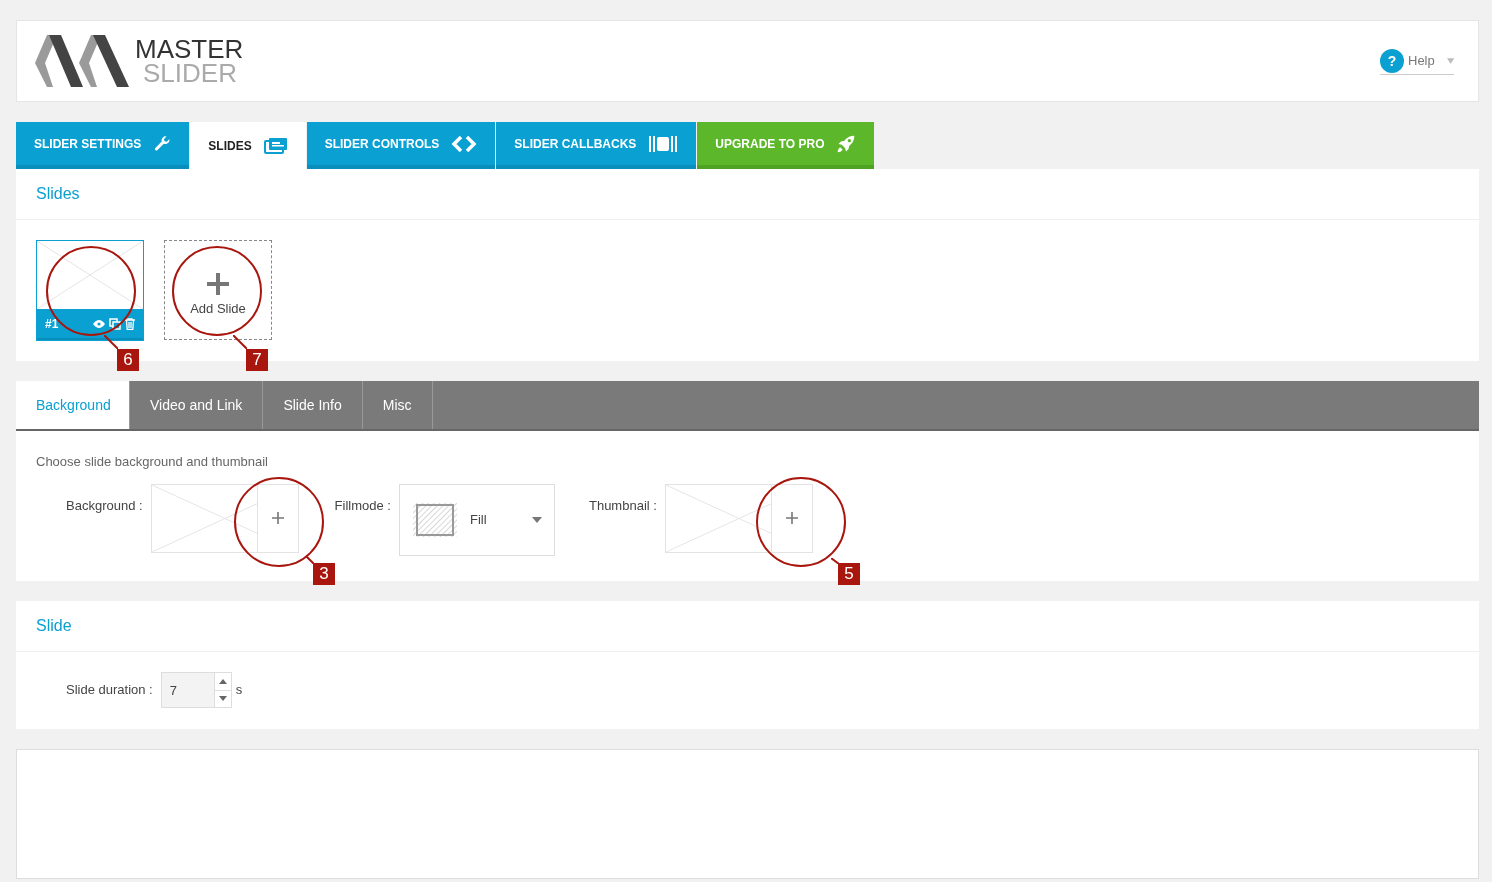 Image resolution: width=1492 pixels, height=882 pixels. What do you see at coordinates (476, 519) in the screenshot?
I see `fillmode-dropdown: Fill` at bounding box center [476, 519].